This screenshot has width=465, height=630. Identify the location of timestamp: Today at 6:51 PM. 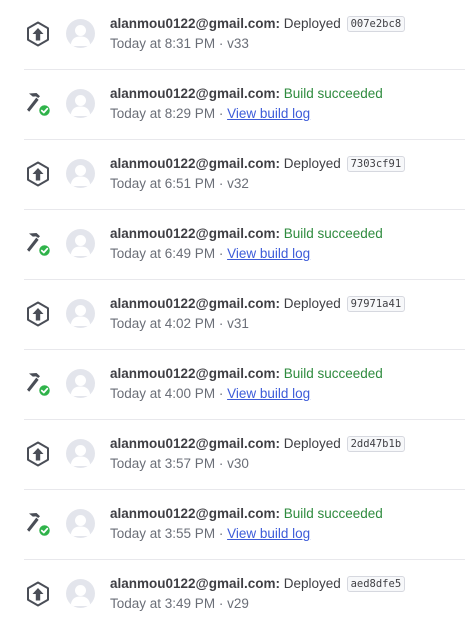
(163, 183).